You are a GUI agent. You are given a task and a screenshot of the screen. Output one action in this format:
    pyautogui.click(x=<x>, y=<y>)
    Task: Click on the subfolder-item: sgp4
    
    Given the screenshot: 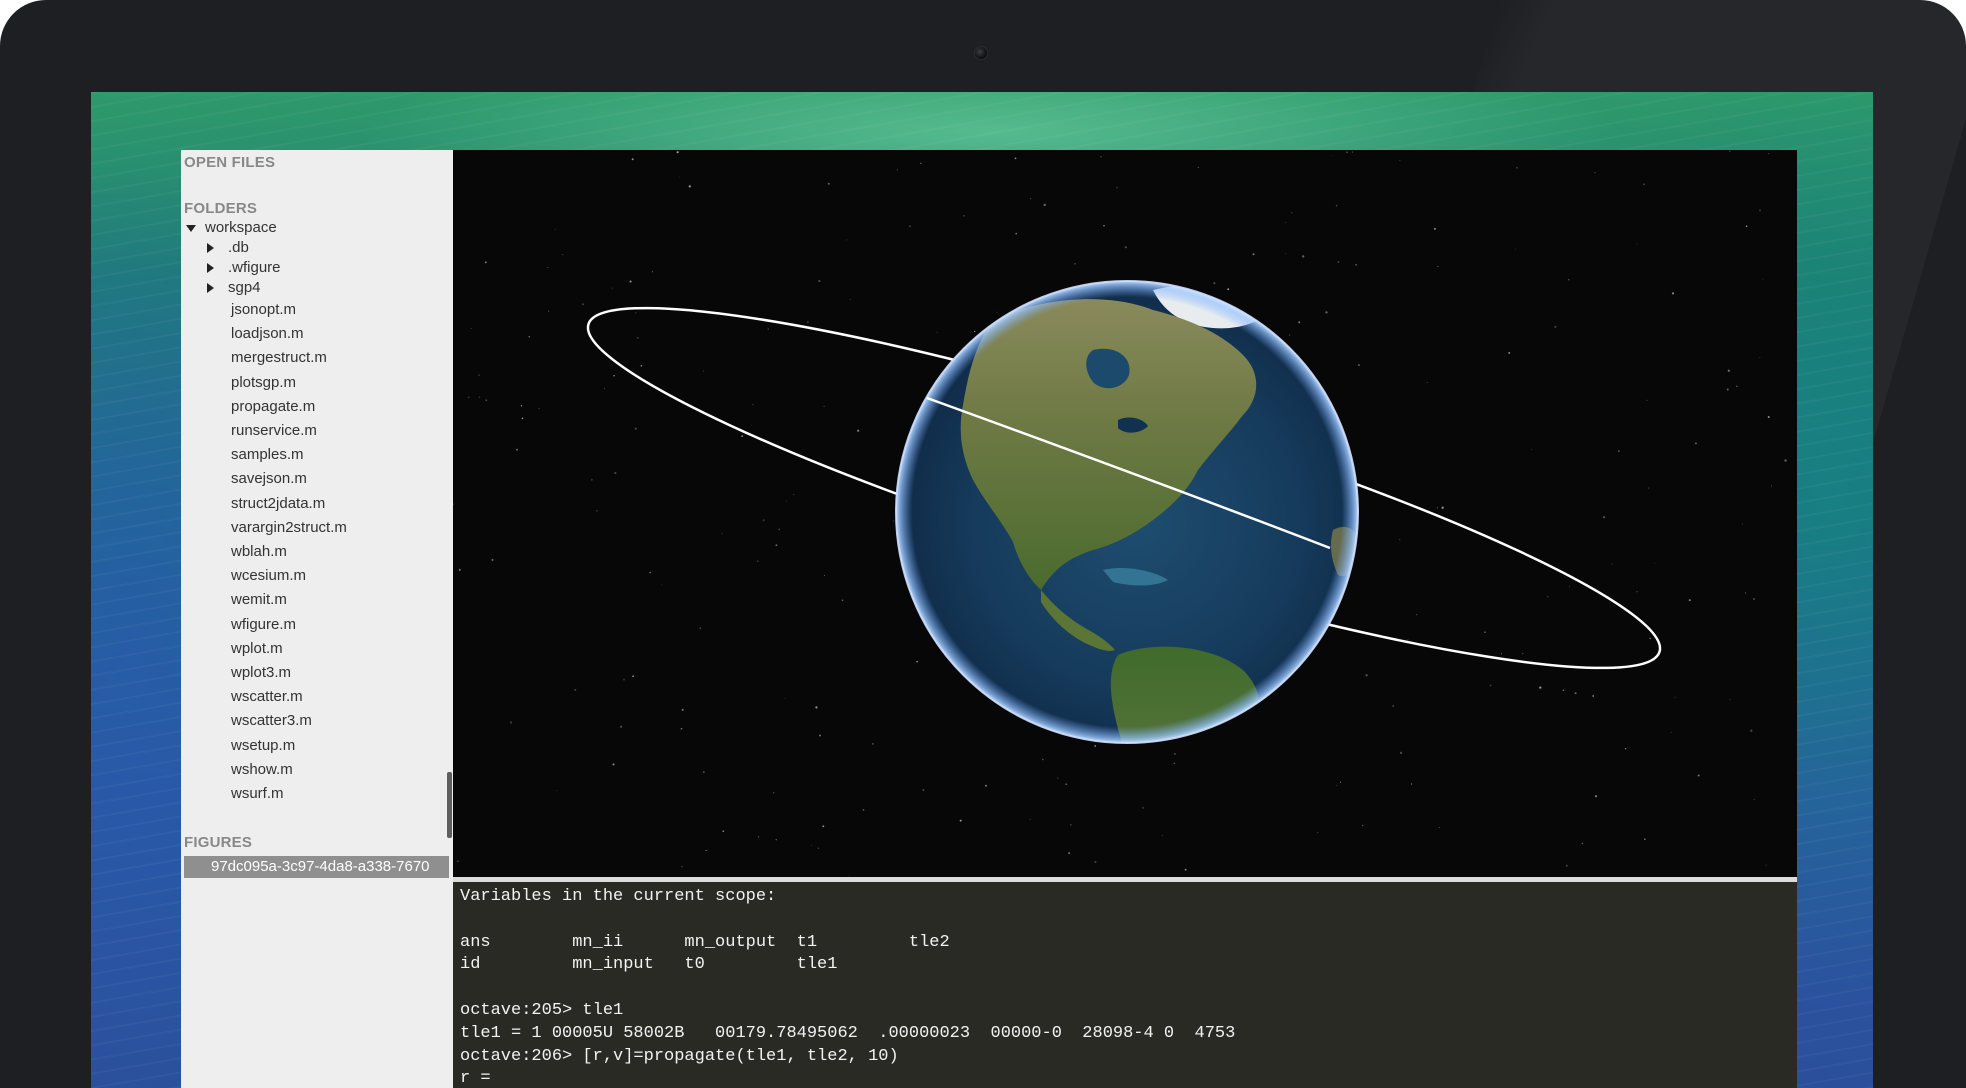 What is the action you would take?
    pyautogui.click(x=234, y=288)
    